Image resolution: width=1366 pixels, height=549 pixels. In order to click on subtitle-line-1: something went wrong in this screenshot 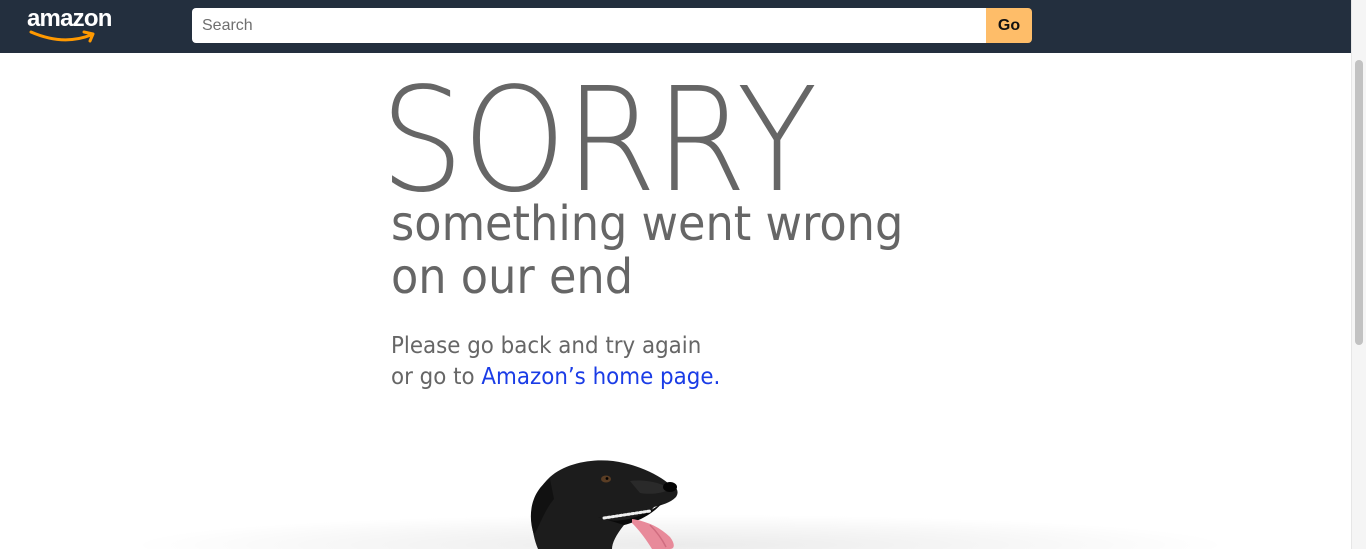, I will do `click(647, 224)`.